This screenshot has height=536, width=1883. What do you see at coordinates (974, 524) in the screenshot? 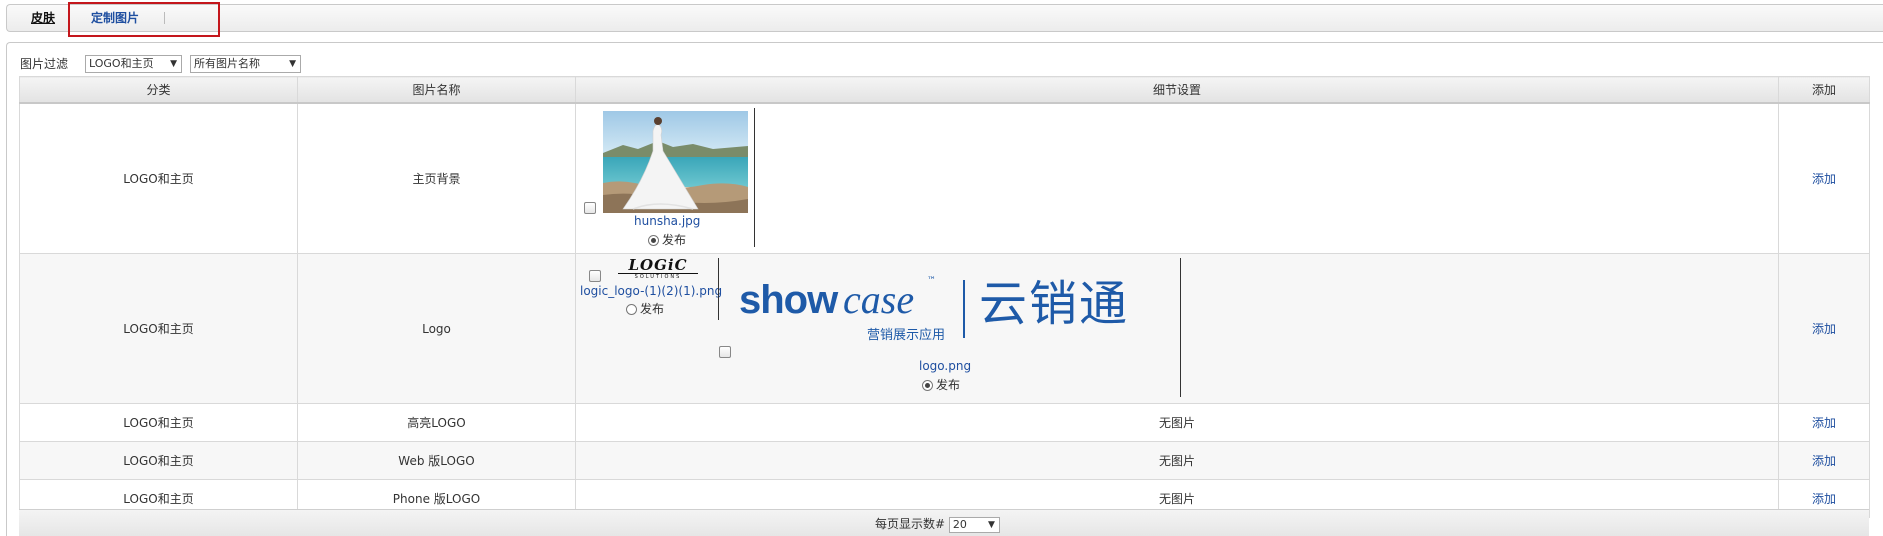
I see `per-page-select: 20 ▼` at bounding box center [974, 524].